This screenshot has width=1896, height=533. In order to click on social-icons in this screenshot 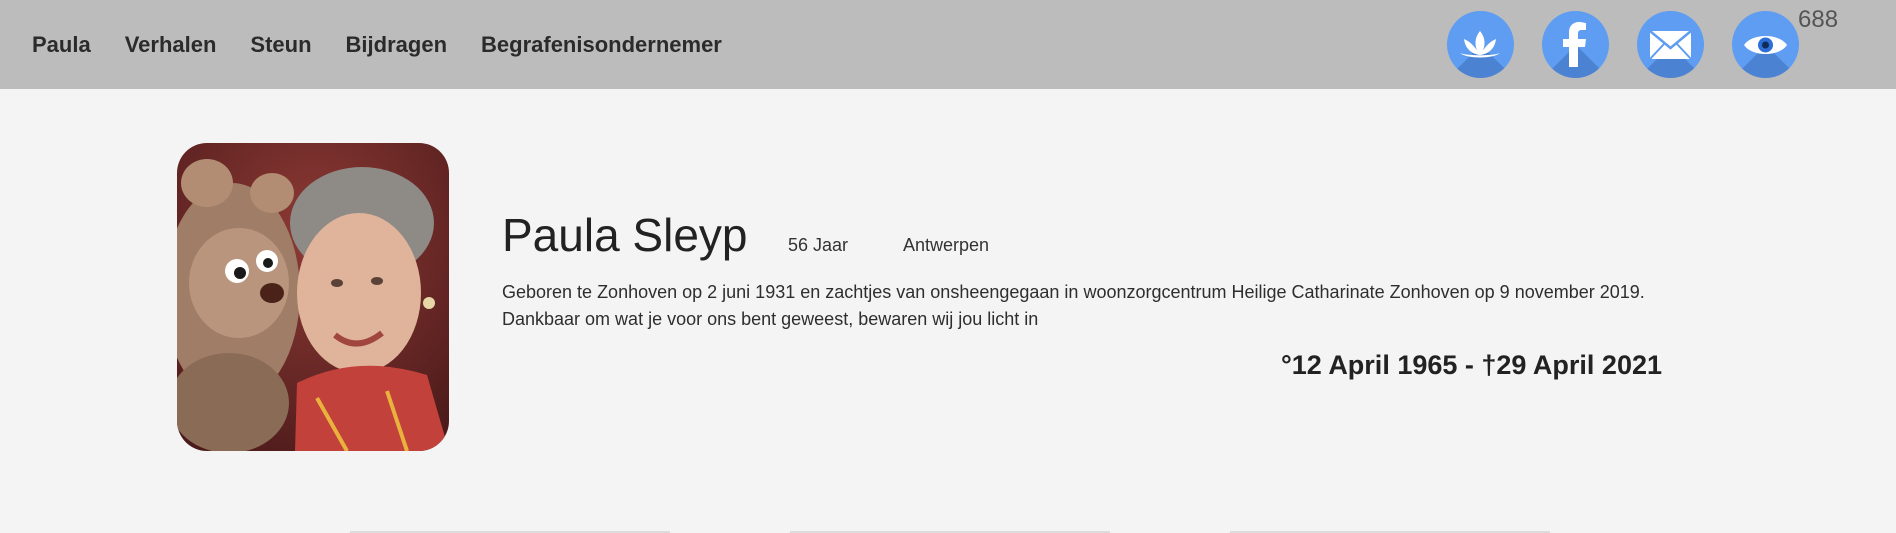, I will do `click(1637, 44)`.